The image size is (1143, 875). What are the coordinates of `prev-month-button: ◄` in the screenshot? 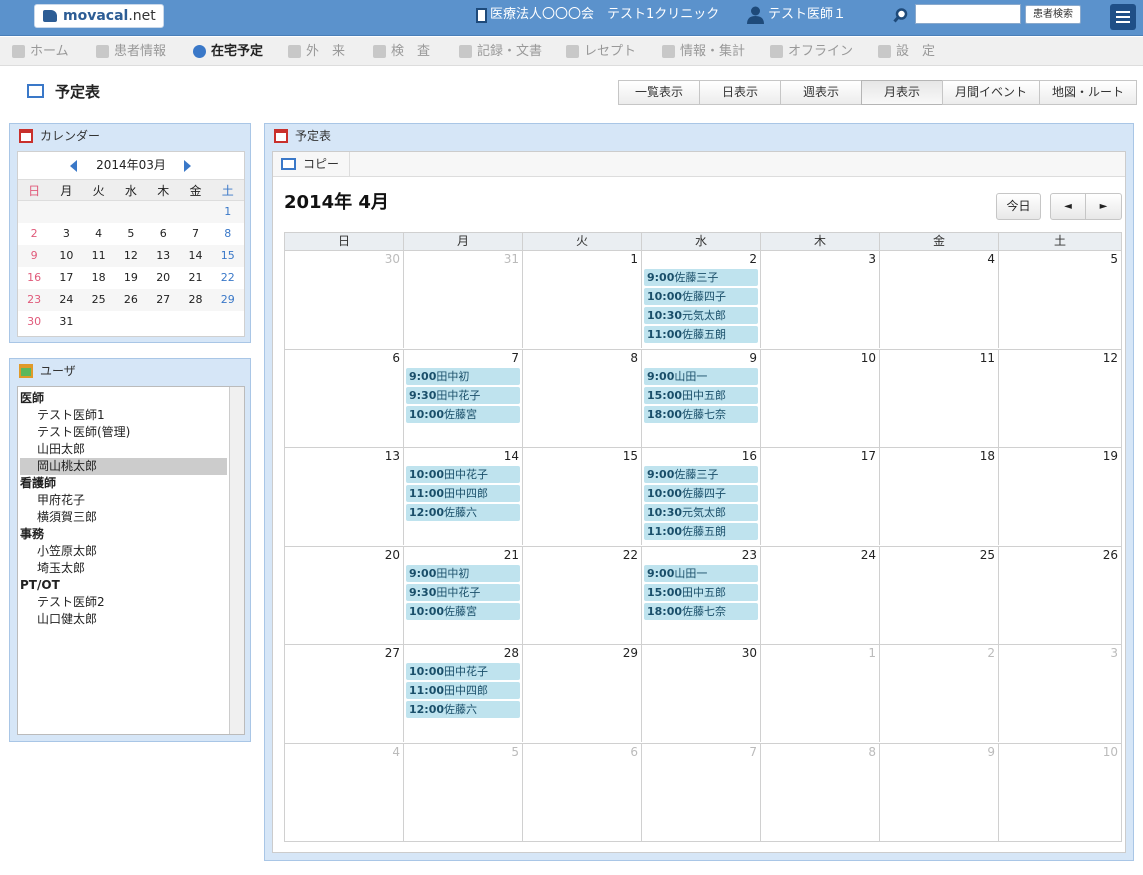 It's located at (1068, 206).